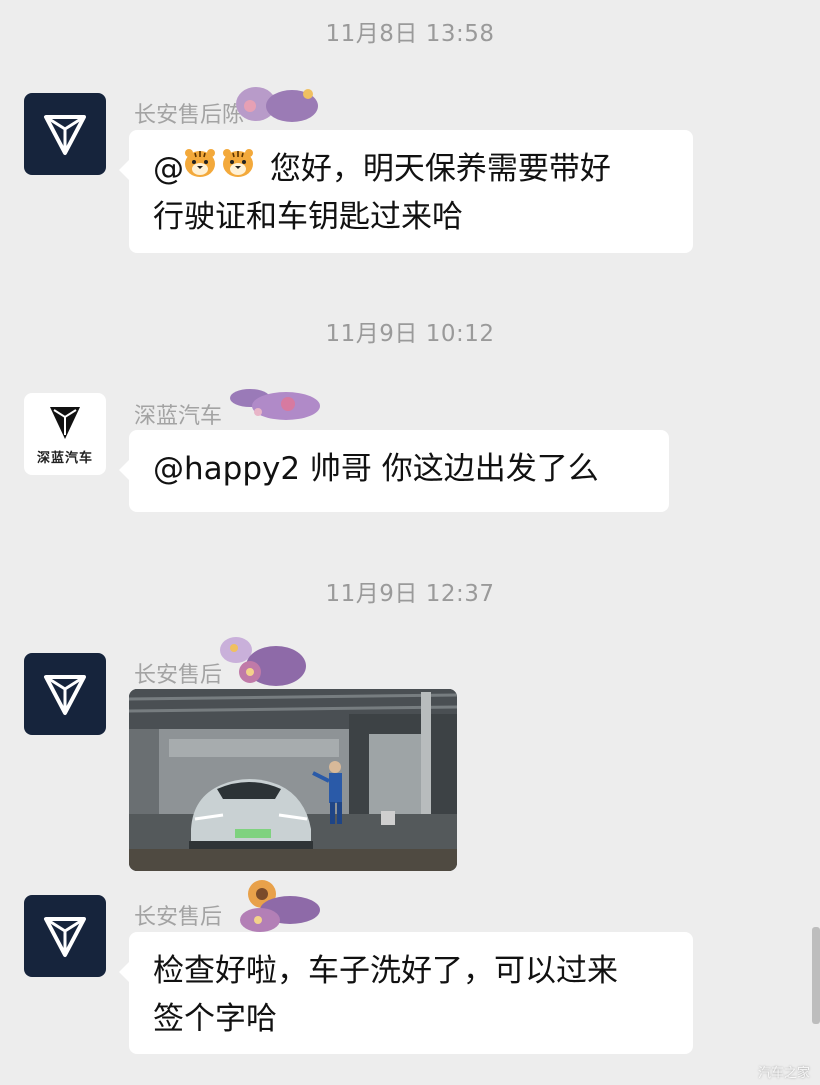 This screenshot has width=820, height=1085. I want to click on avatar-deepal-brand: 深蓝汽车, so click(65, 434).